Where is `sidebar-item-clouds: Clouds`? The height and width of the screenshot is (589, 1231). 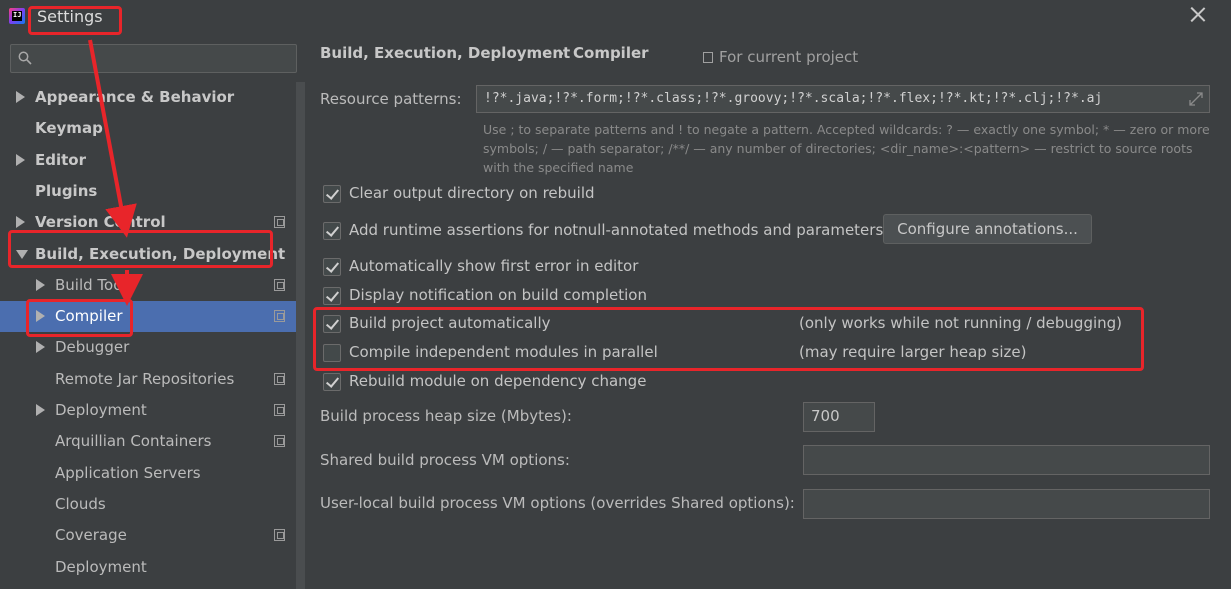
sidebar-item-clouds: Clouds is located at coordinates (148, 504).